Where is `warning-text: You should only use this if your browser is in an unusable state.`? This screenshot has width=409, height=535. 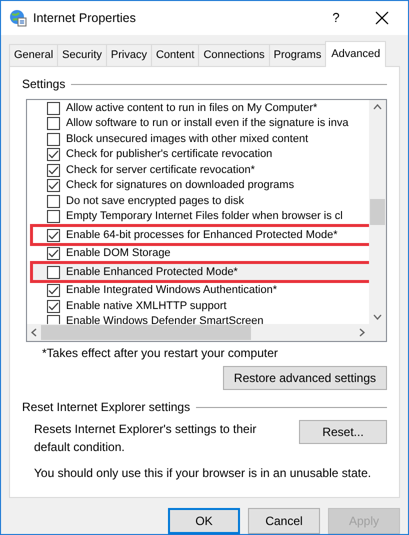
warning-text: You should only use this if your browser is in an unusable state. is located at coordinates (202, 473).